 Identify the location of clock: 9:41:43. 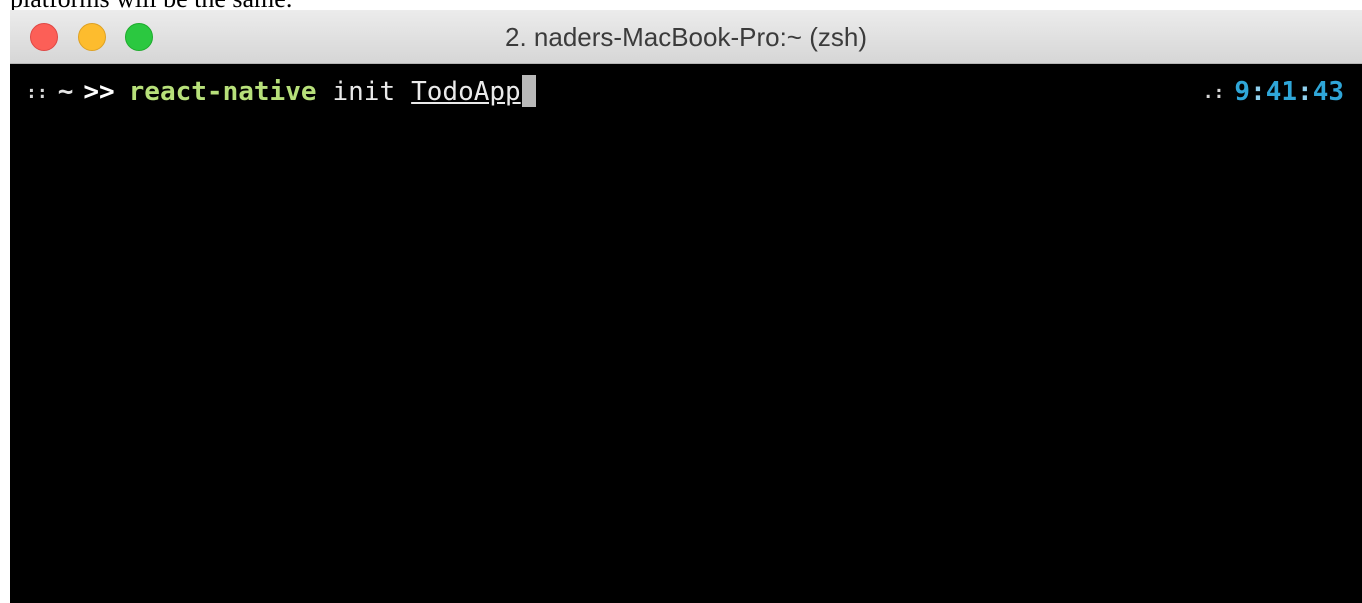
(1289, 92).